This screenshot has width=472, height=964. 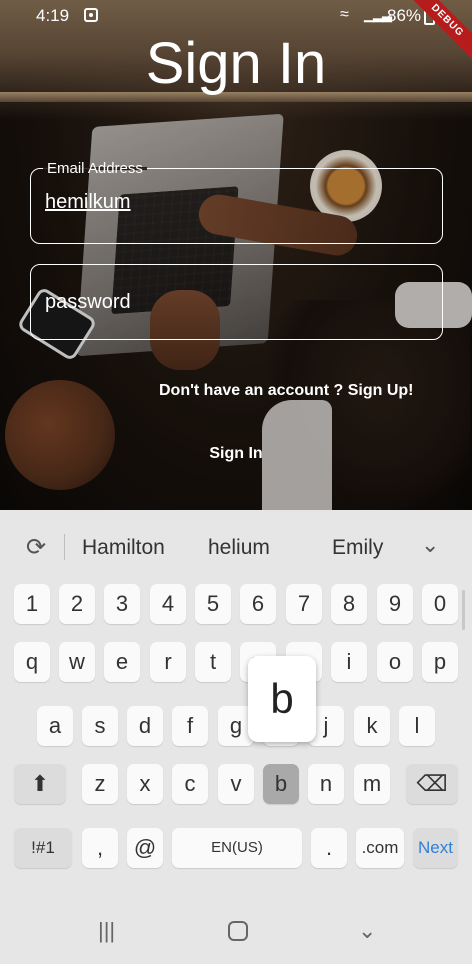 I want to click on suggestion-2: helium, so click(x=239, y=548).